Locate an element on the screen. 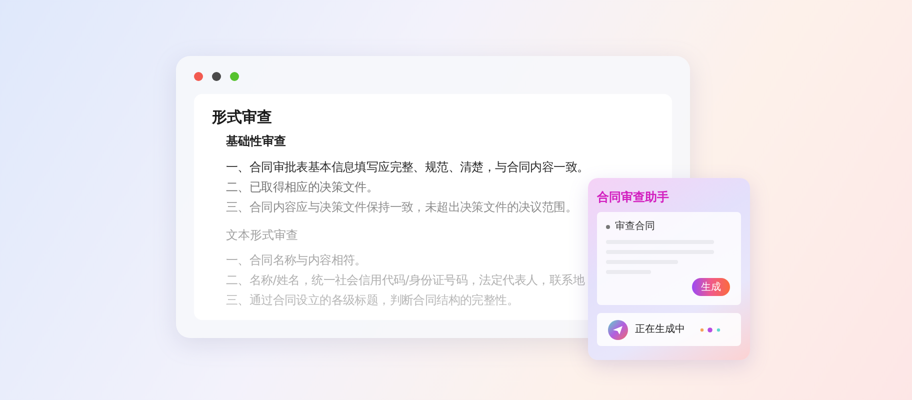  status-text: 正在生成中 is located at coordinates (660, 329).